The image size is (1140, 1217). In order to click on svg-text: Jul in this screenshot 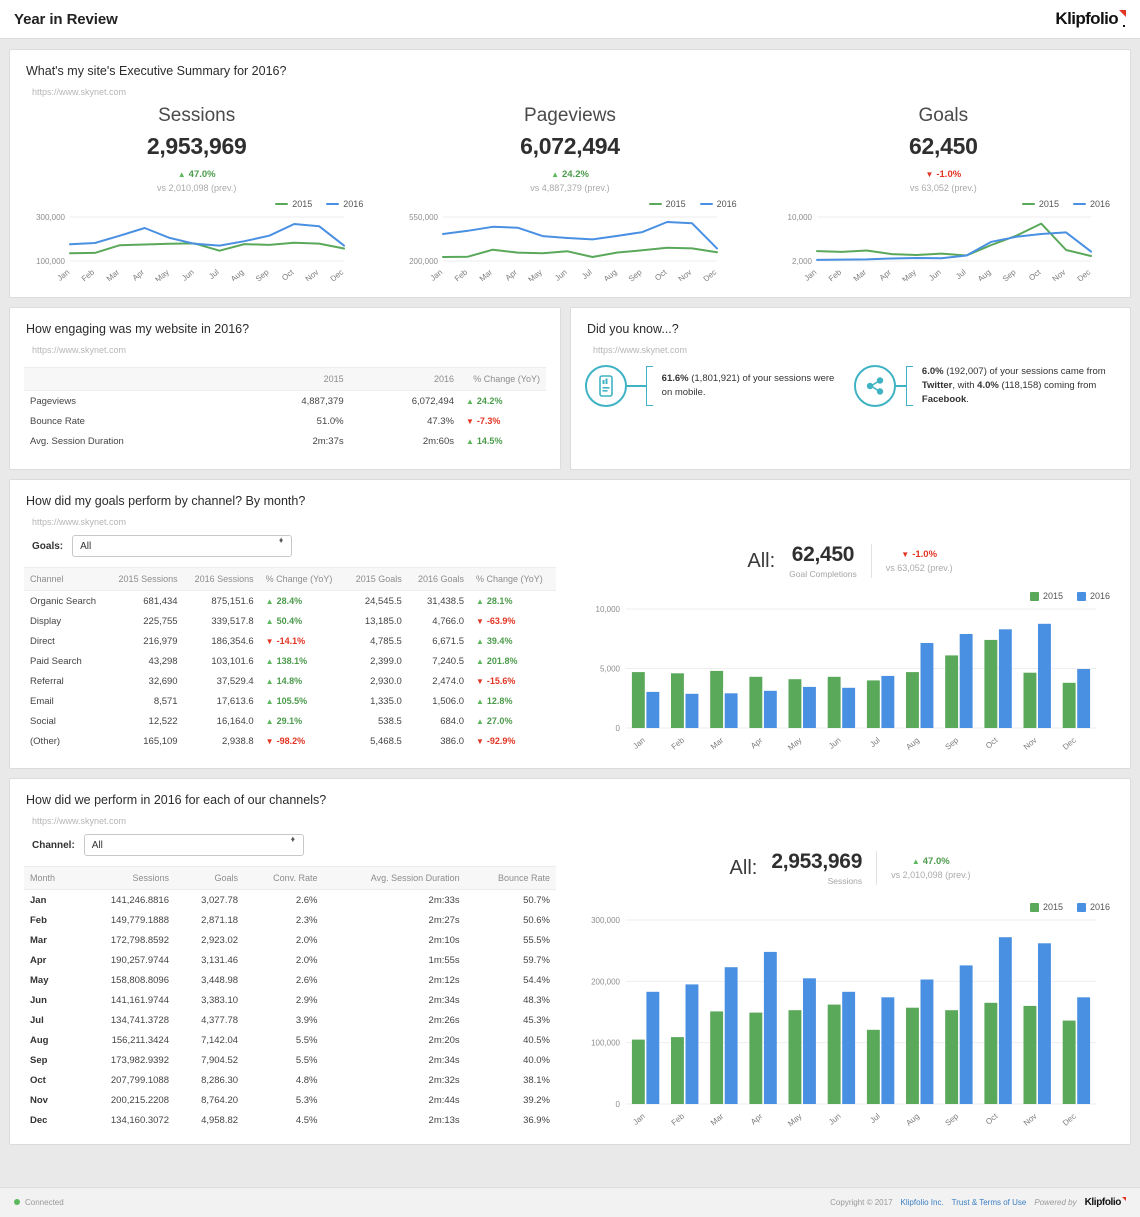, I will do `click(875, 742)`.